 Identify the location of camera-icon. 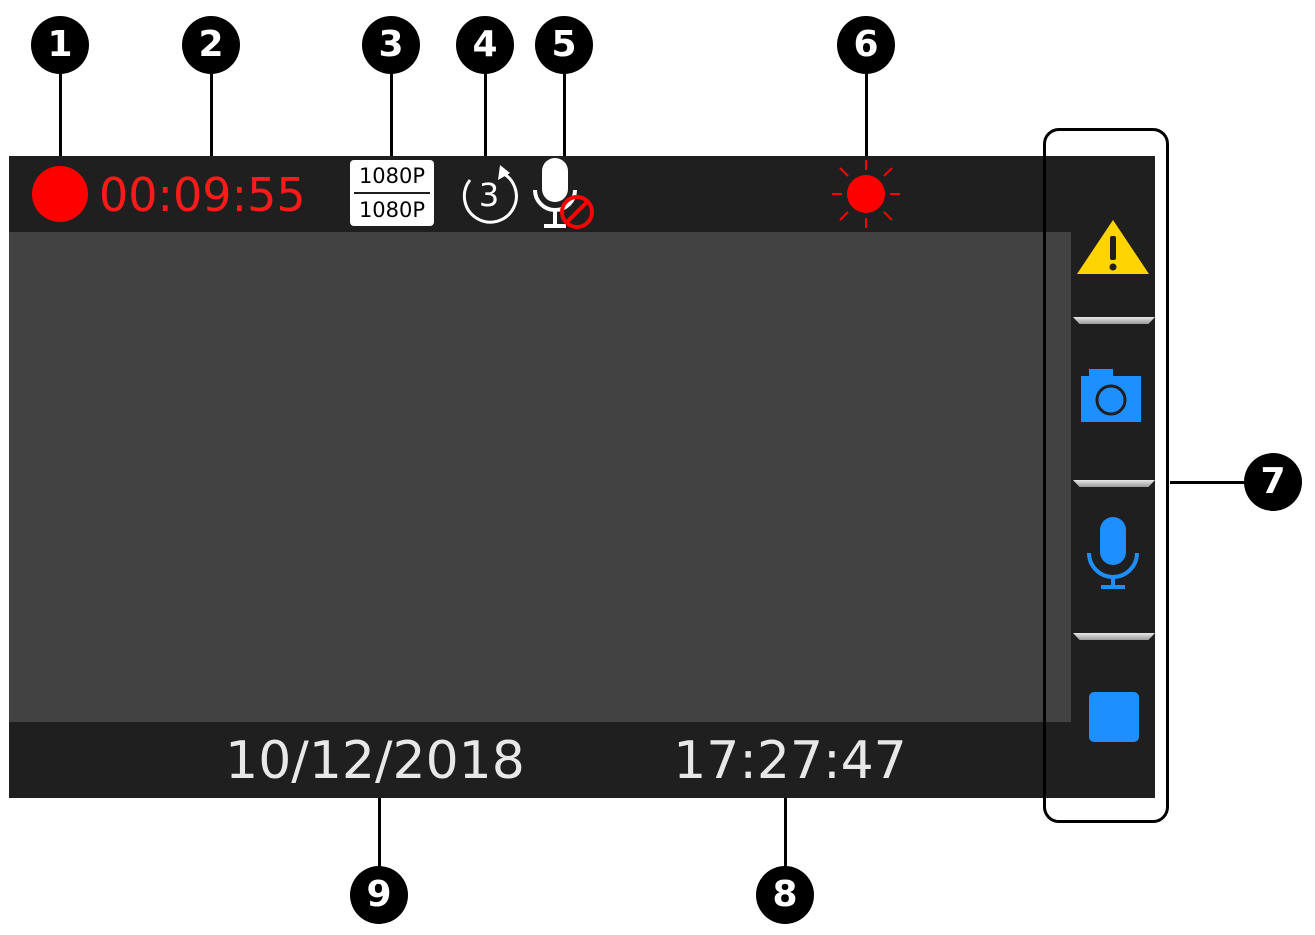
(1111, 395).